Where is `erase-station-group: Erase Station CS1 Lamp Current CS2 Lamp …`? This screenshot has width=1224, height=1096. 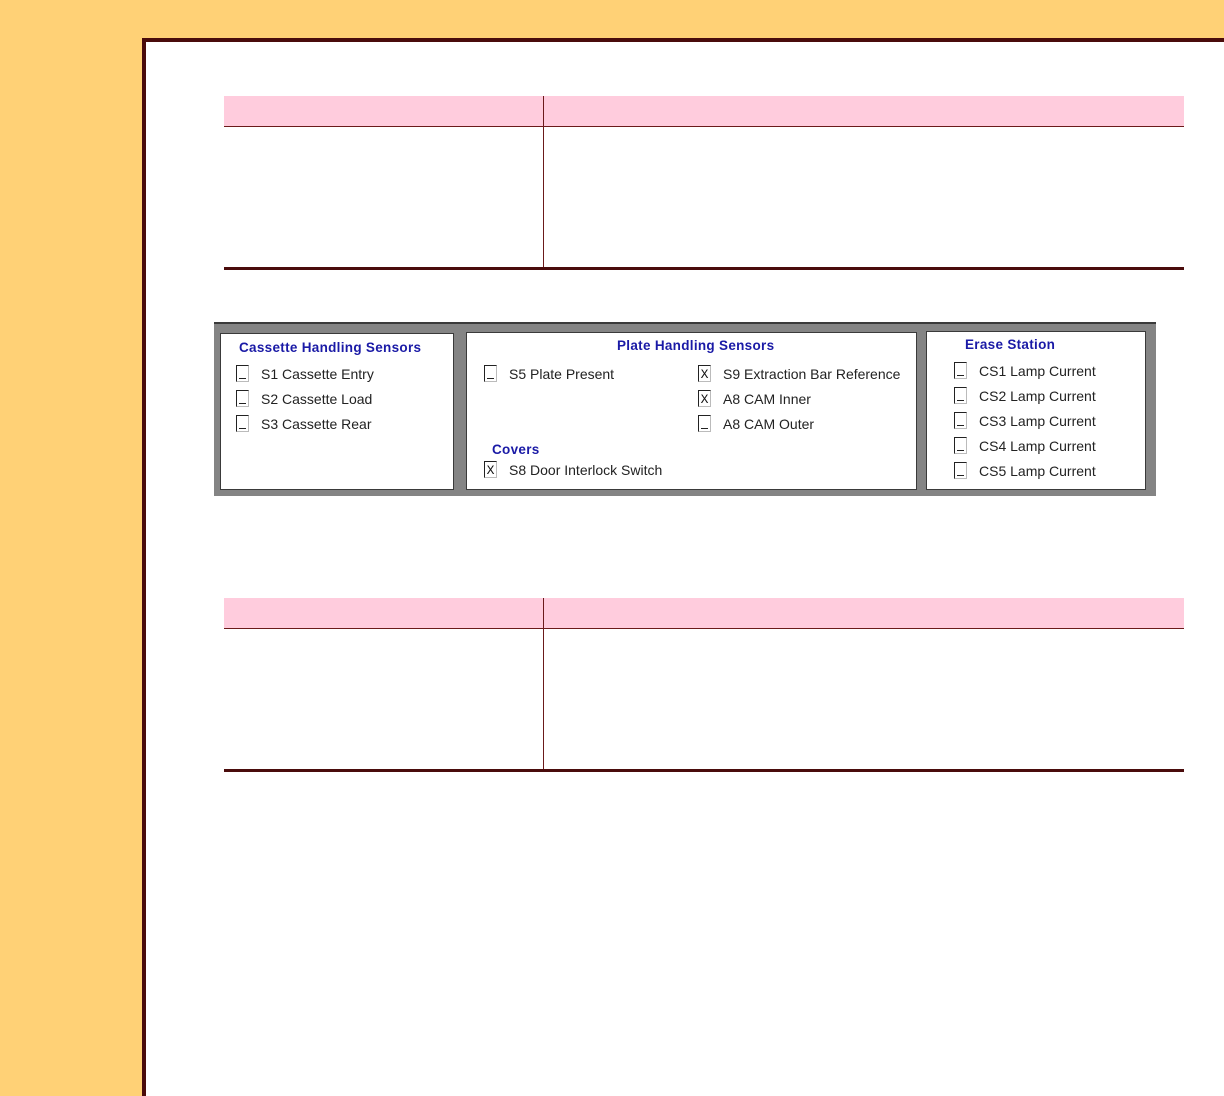 erase-station-group: Erase Station CS1 Lamp Current CS2 Lamp … is located at coordinates (1036, 410).